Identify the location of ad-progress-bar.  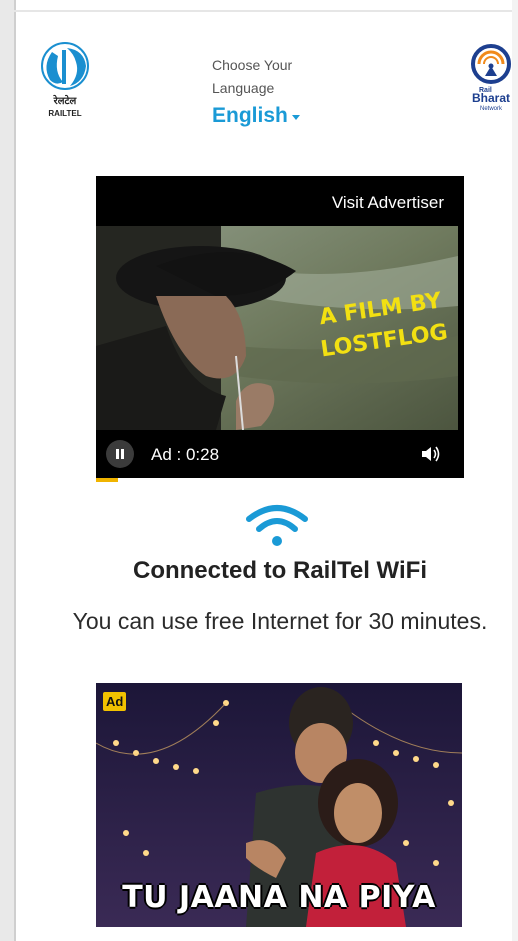
(280, 480).